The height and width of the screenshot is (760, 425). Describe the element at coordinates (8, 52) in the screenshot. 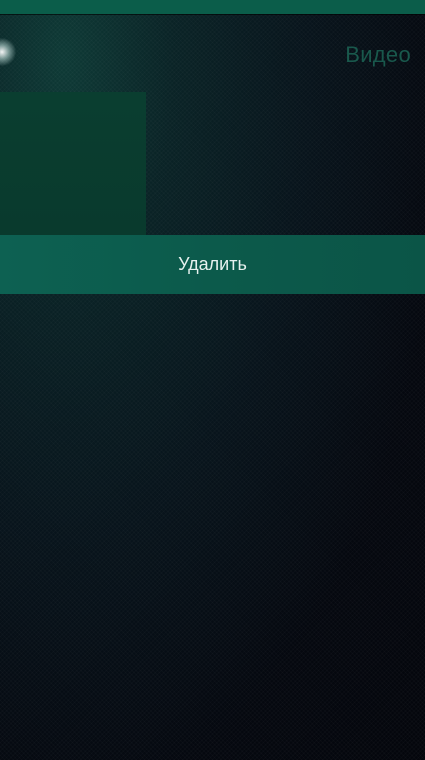

I see `pulley-menu-indicator-icon` at that location.